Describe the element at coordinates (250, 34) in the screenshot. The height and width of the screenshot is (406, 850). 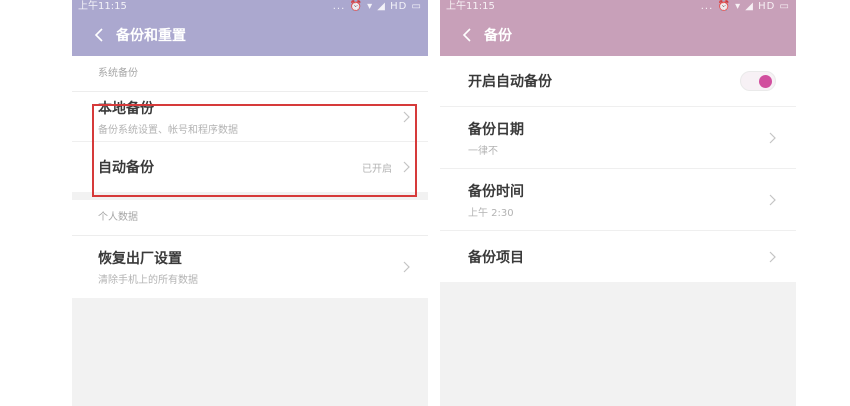
I see `title-bar: 备份和重置` at that location.